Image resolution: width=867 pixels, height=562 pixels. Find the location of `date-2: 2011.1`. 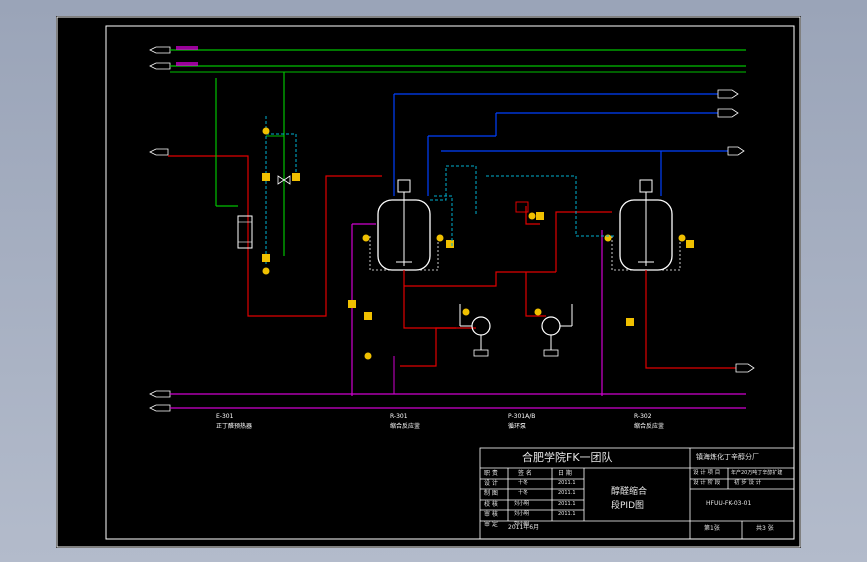

date-2: 2011.1 is located at coordinates (567, 493).